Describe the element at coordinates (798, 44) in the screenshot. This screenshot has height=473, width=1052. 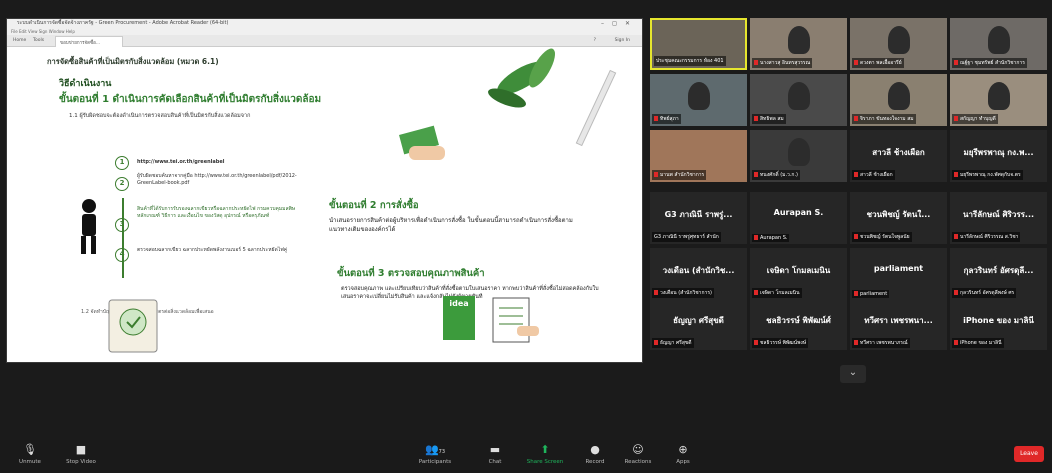
I see `participant-tile: นางสาวสุ อินทรสุวรรณ` at that location.